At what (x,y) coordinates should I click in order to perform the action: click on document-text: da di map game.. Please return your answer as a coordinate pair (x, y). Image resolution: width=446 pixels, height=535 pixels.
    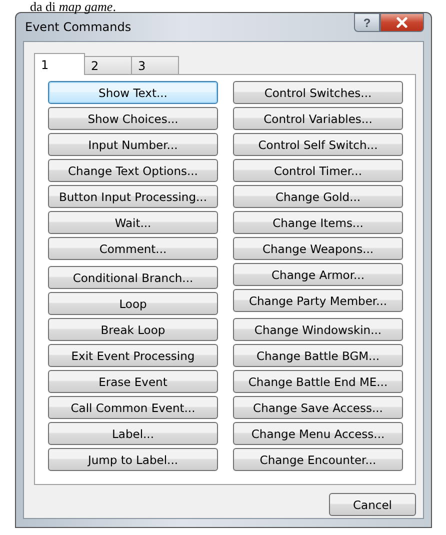
    Looking at the image, I should click on (73, 7).